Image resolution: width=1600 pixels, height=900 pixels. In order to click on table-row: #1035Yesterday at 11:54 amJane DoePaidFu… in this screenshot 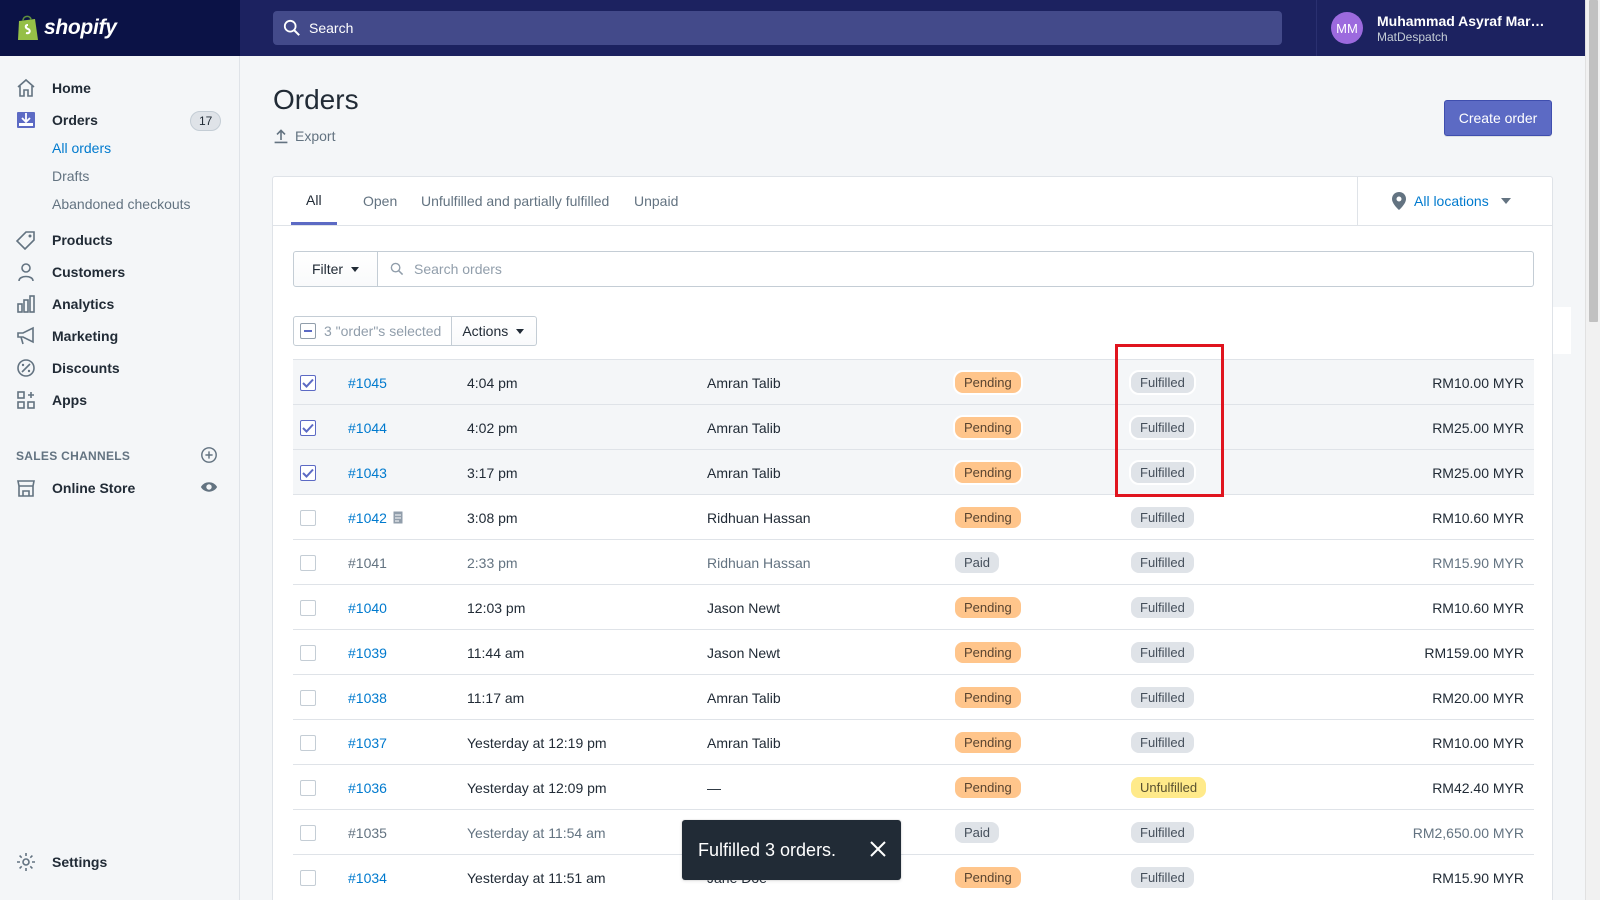, I will do `click(913, 831)`.